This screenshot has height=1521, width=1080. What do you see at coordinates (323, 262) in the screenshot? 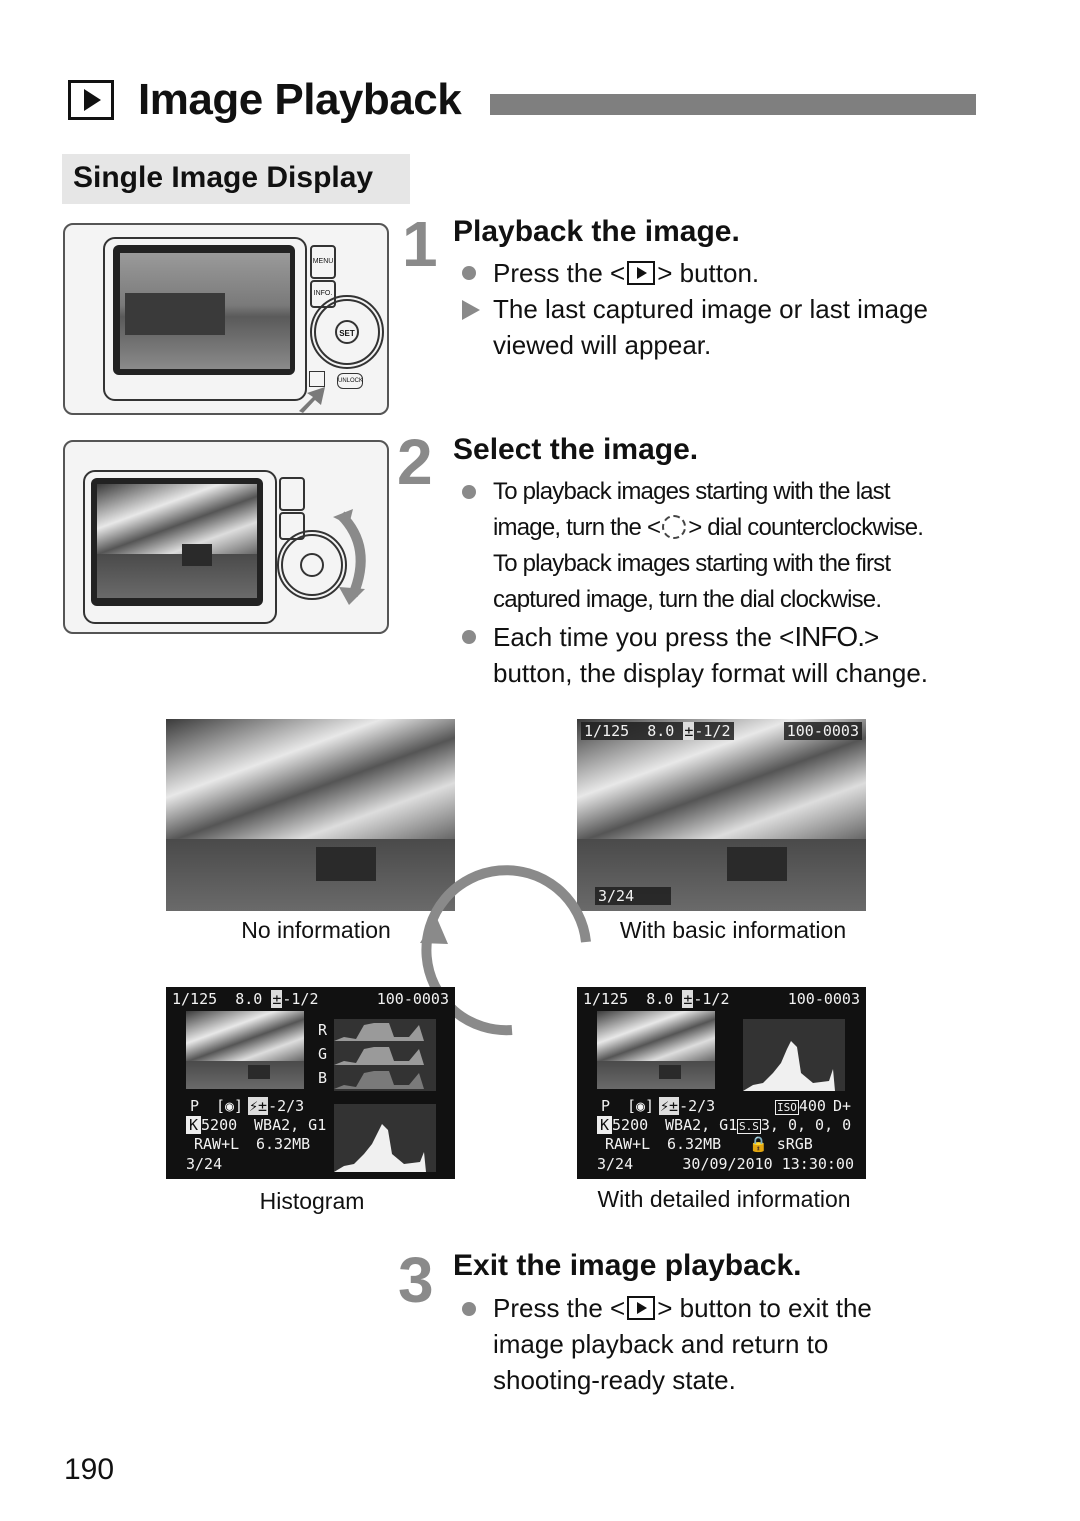
I see `menu-button: MENU` at bounding box center [323, 262].